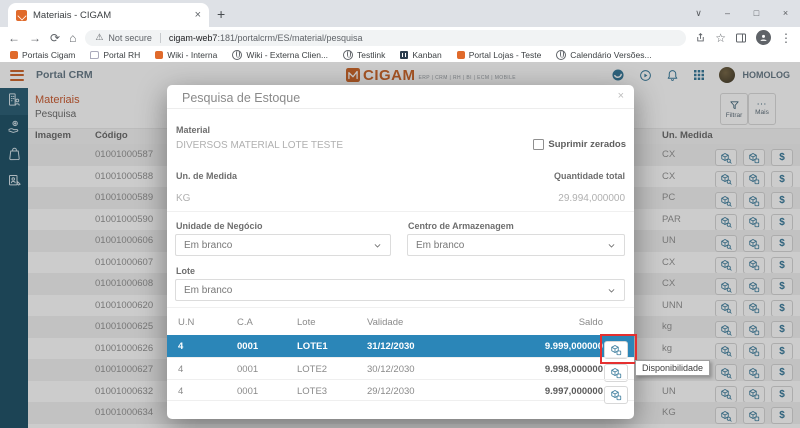  I want to click on business-unit-select: Em branco, so click(283, 245).